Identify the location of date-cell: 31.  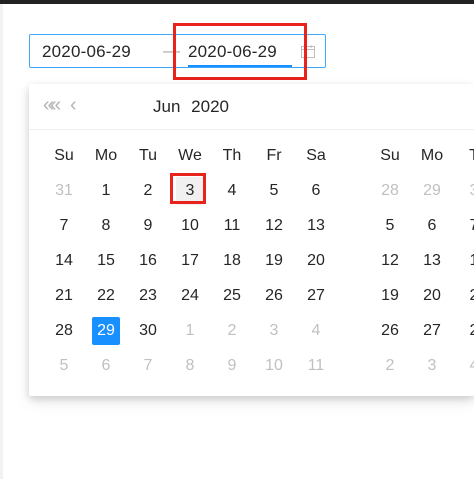
(64, 190).